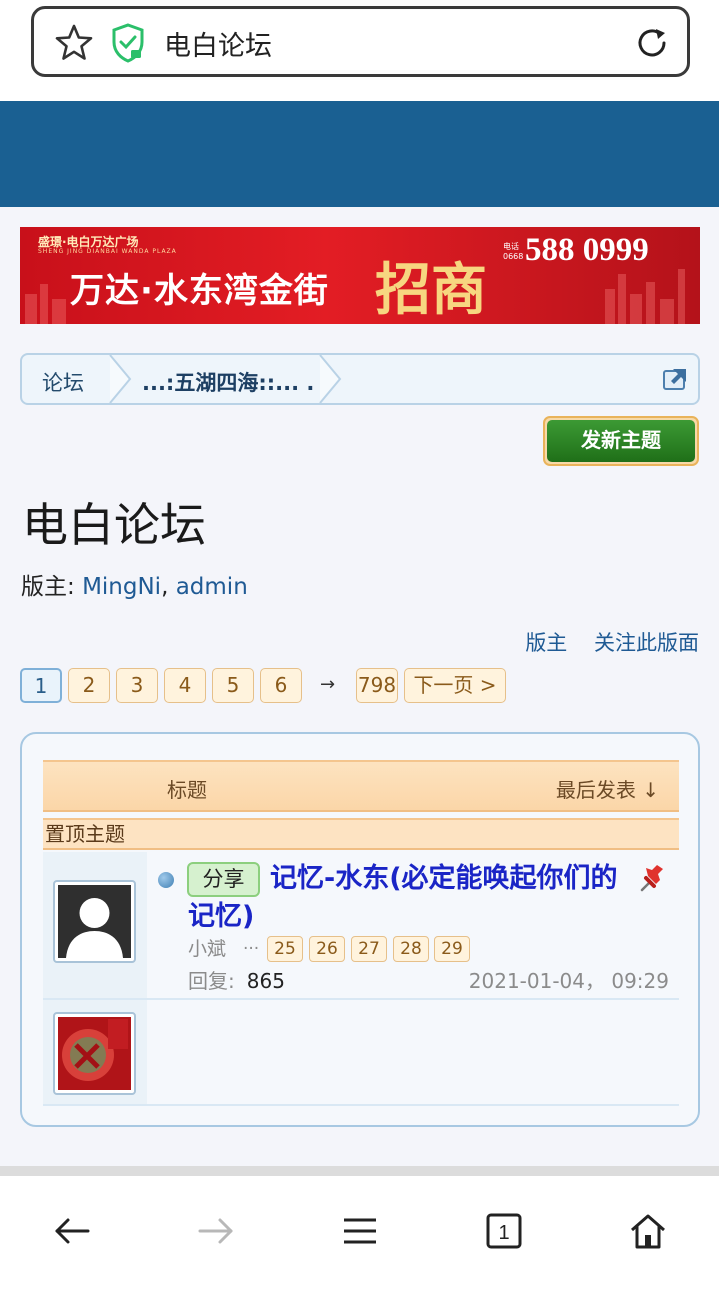 Image resolution: width=719 pixels, height=1306 pixels. Describe the element at coordinates (360, 41) in the screenshot. I see `address-bar: 电白论坛` at that location.